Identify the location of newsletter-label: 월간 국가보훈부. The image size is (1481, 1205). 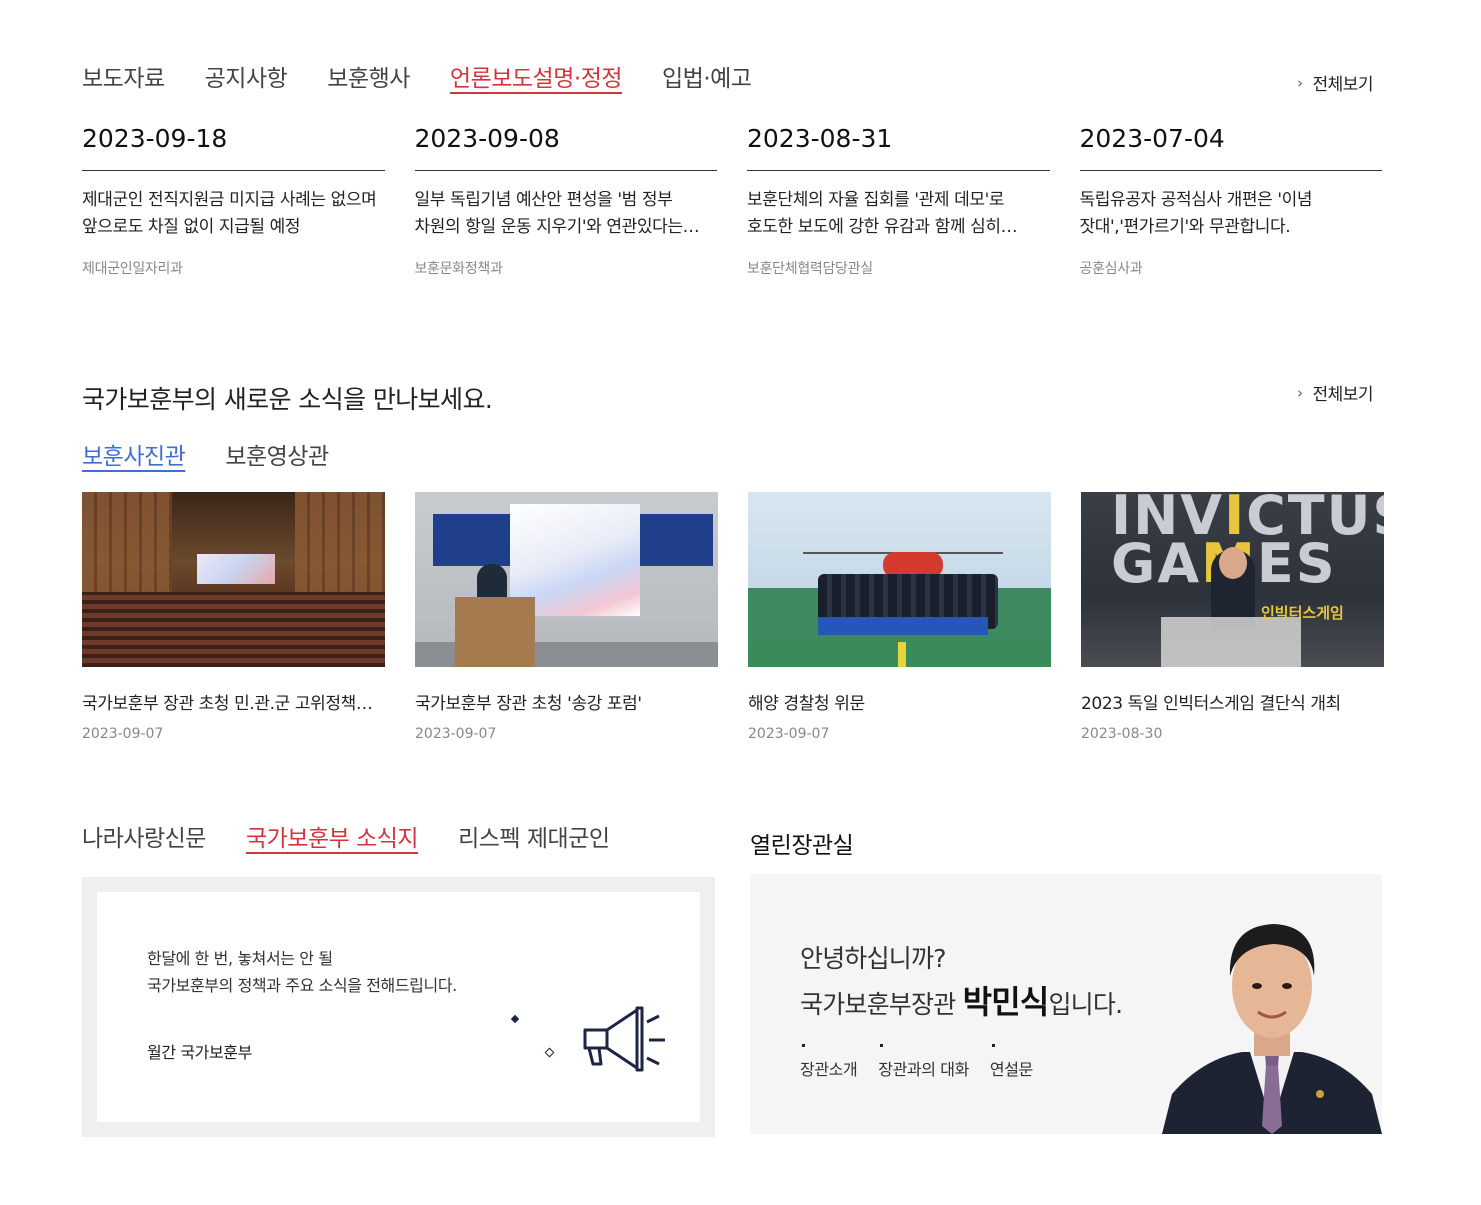
(199, 1052).